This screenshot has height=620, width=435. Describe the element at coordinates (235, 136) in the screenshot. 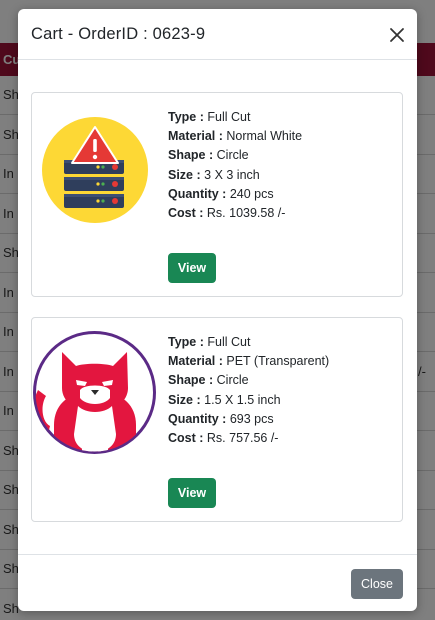

I see `item-material: Material : Normal White` at that location.